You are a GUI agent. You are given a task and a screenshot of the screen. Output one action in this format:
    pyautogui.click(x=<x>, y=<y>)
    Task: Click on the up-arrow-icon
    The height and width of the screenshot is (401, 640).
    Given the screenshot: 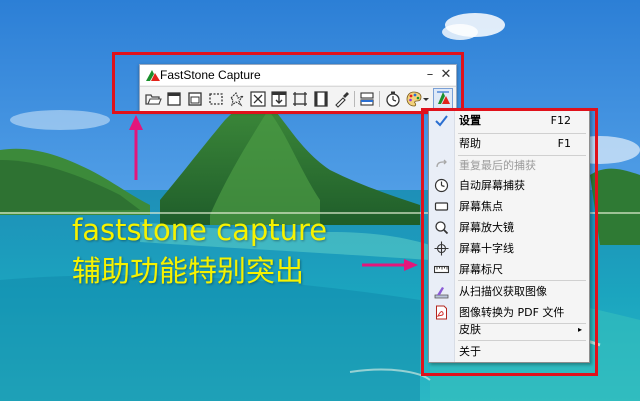 What is the action you would take?
    pyautogui.click(x=136, y=147)
    